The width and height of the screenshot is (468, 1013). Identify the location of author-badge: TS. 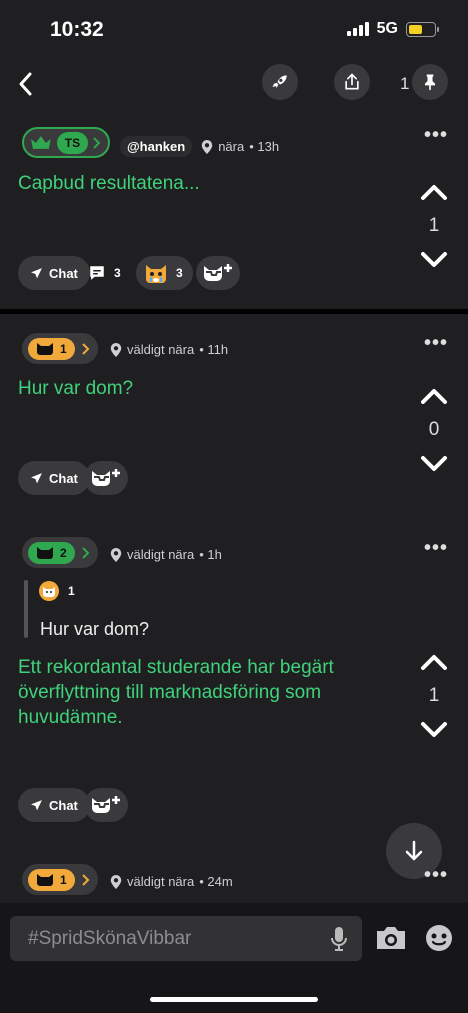
(66, 142).